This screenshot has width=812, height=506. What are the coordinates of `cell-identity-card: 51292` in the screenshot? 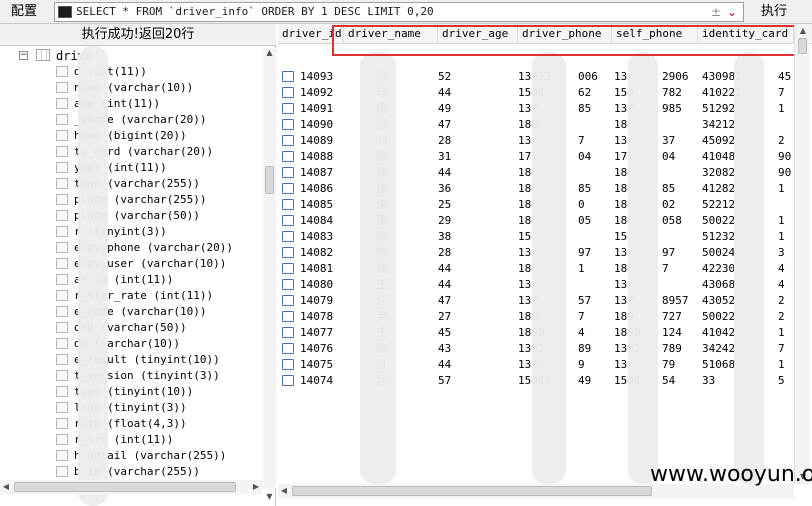 It's located at (719, 108).